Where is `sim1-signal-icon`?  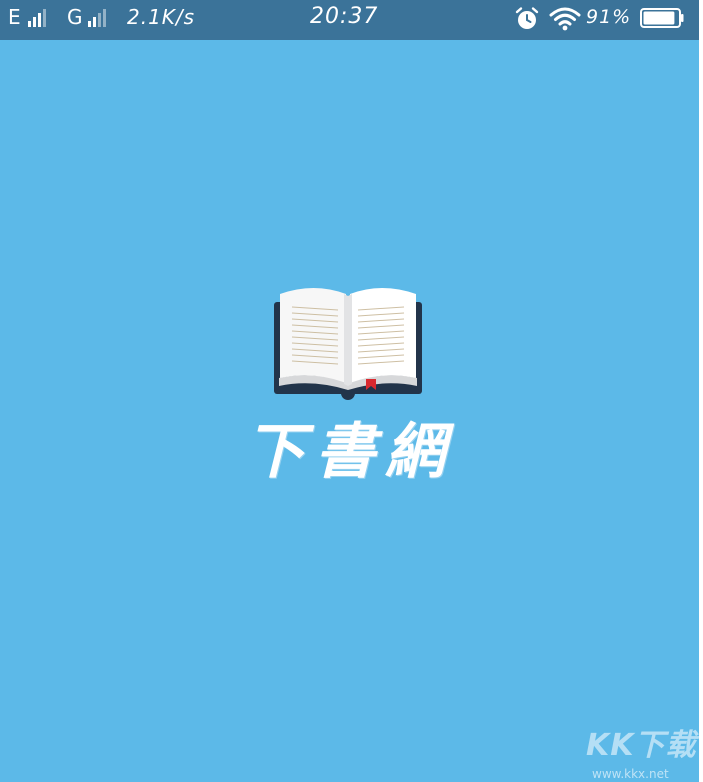 sim1-signal-icon is located at coordinates (38, 18).